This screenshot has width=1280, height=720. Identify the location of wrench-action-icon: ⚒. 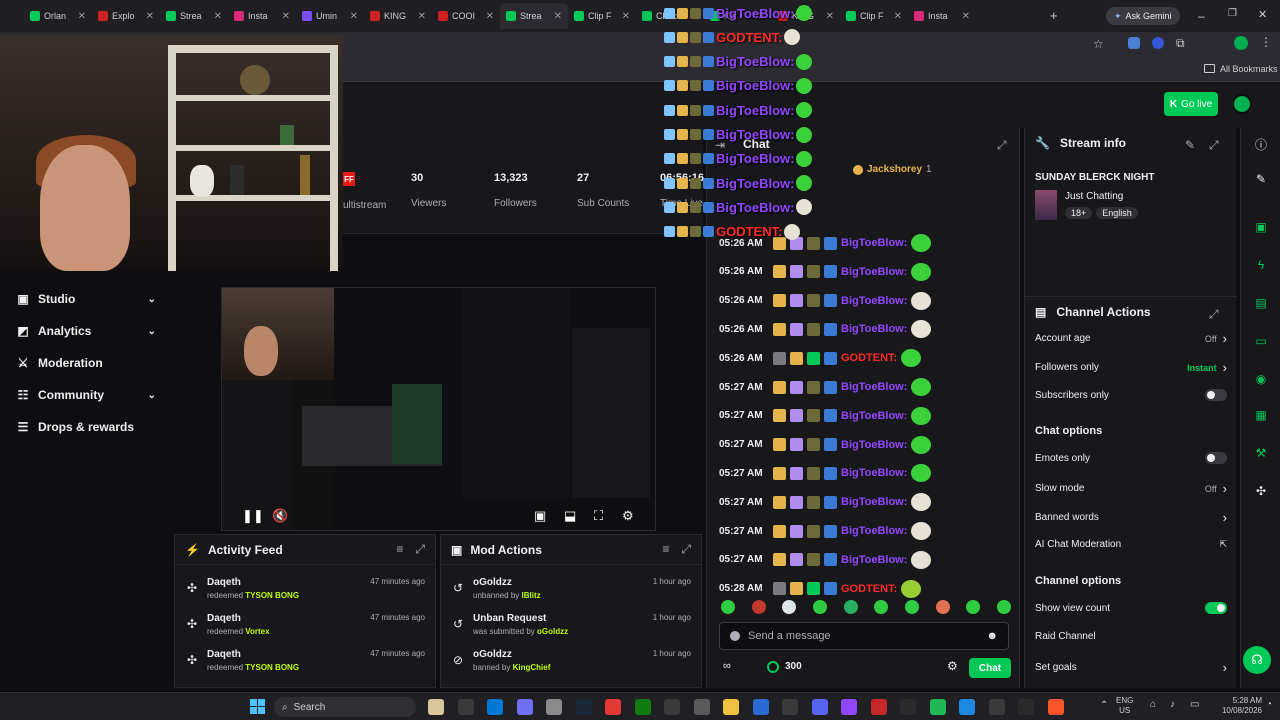
(1261, 454).